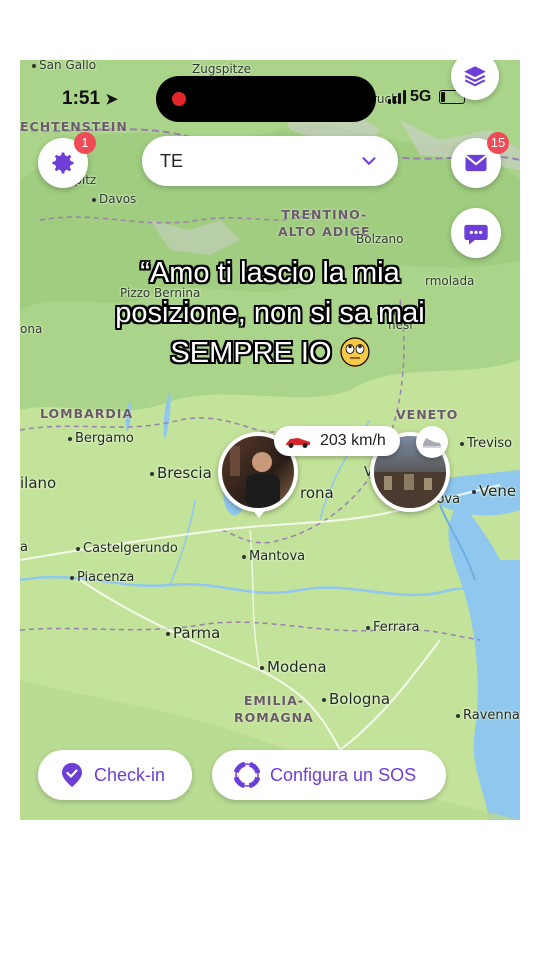  I want to click on map-label-brescia: Brescia, so click(181, 473).